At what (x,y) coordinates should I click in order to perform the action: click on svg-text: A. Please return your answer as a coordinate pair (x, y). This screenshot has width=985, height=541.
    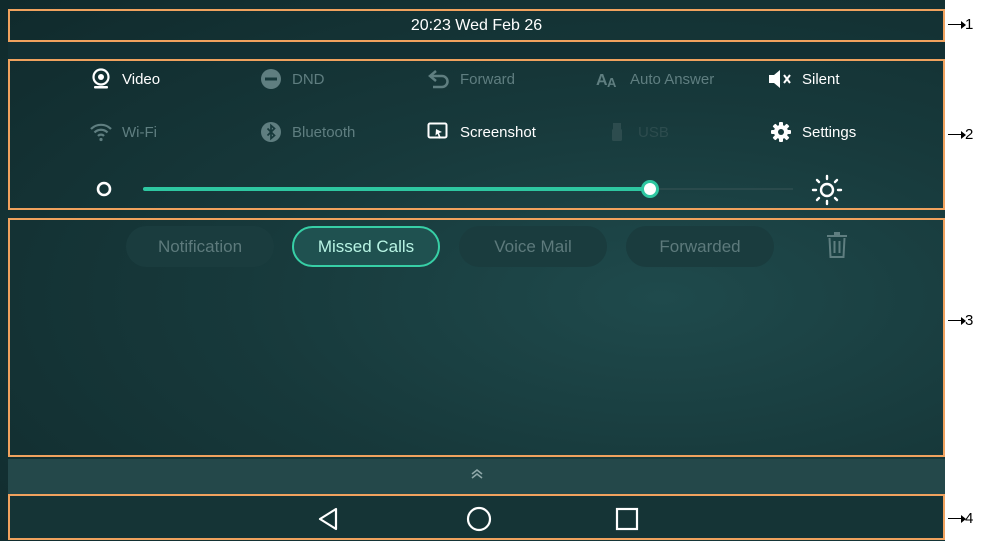
    Looking at the image, I should click on (612, 82).